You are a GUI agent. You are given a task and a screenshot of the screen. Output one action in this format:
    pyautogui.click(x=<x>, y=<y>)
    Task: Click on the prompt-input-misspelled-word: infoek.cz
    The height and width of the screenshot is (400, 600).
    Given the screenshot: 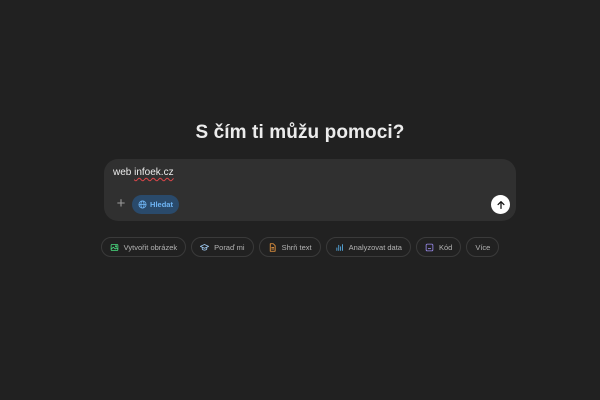 What is the action you would take?
    pyautogui.click(x=154, y=172)
    